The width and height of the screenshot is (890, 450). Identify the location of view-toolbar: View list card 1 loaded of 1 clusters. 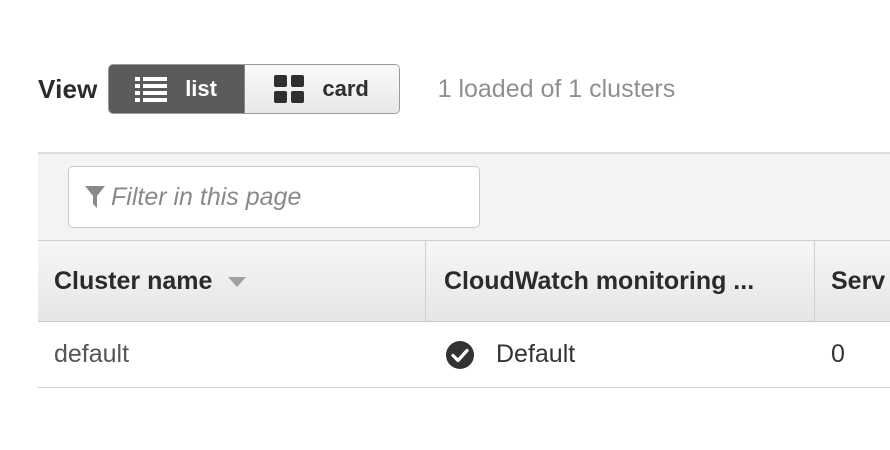
(356, 89).